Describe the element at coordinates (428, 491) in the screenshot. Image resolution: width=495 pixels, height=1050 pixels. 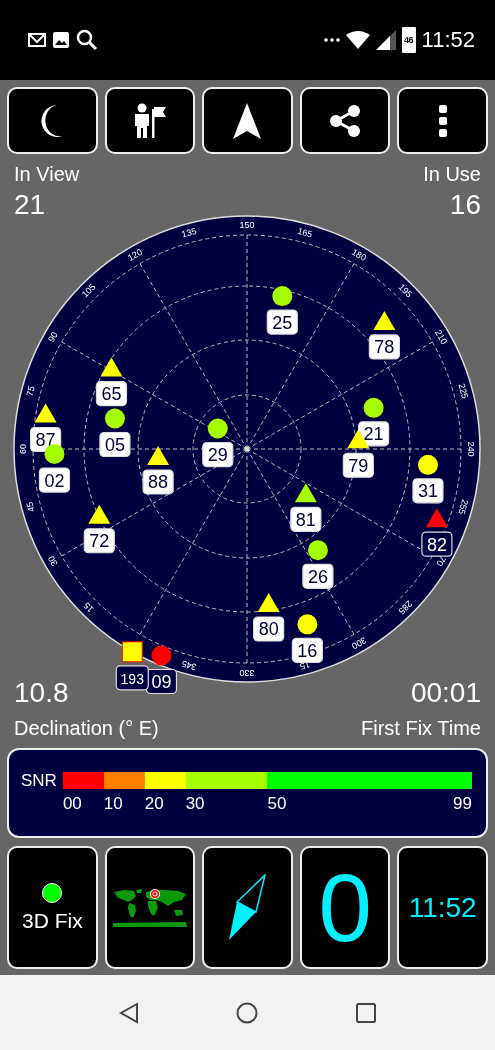
I see `satellite-label: 31` at that location.